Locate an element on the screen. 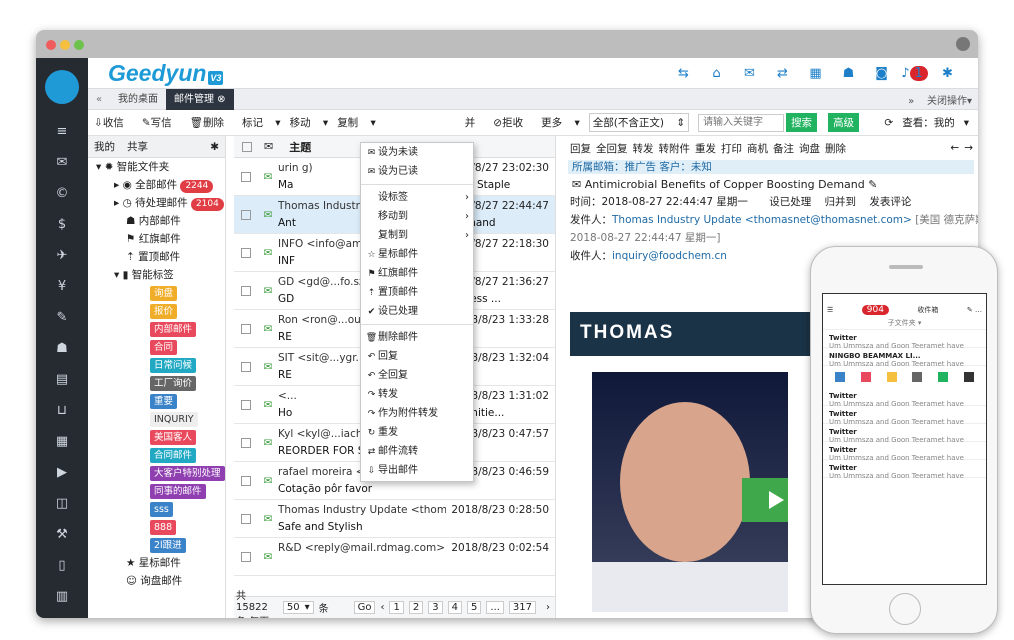 The height and width of the screenshot is (640, 1014). gavel-icon: ⚒ is located at coordinates (62, 534).